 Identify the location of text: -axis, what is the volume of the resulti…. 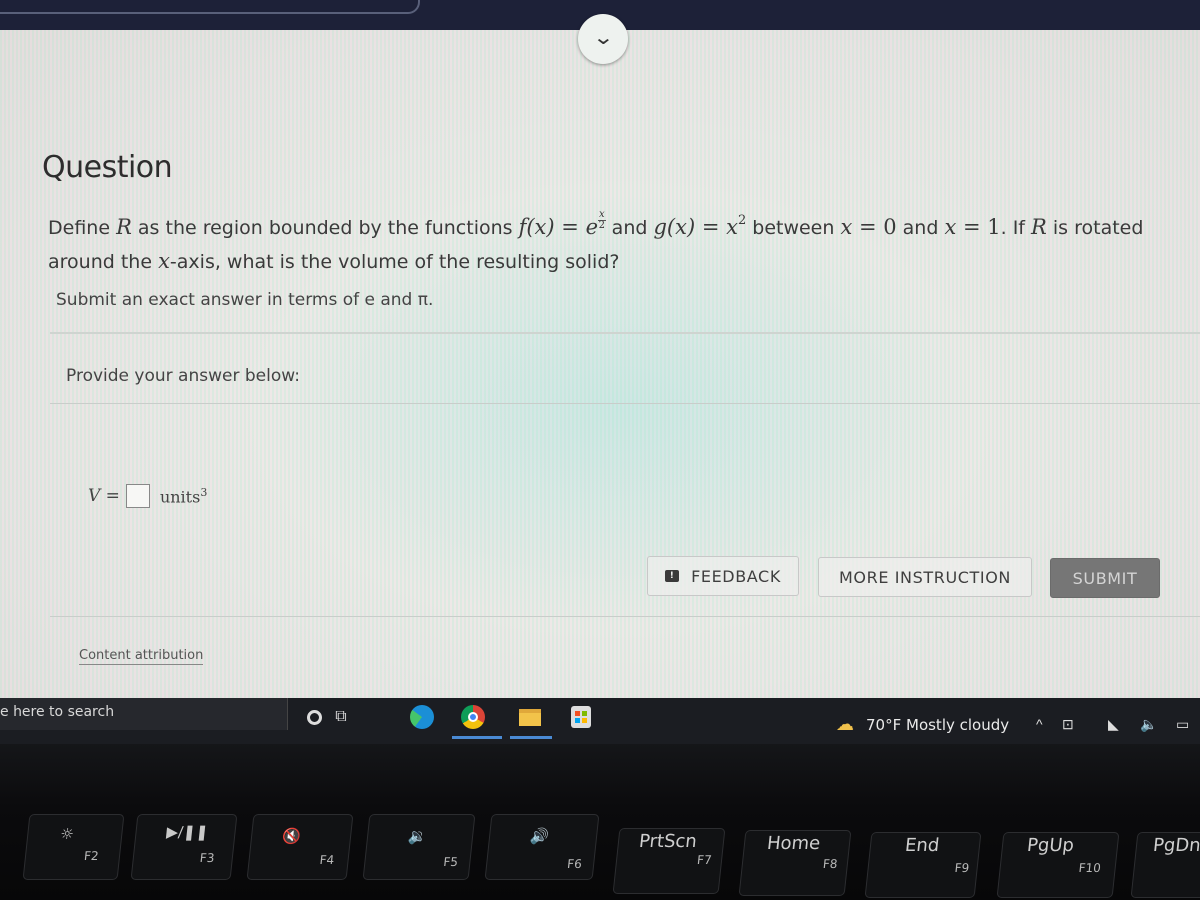
(394, 262).